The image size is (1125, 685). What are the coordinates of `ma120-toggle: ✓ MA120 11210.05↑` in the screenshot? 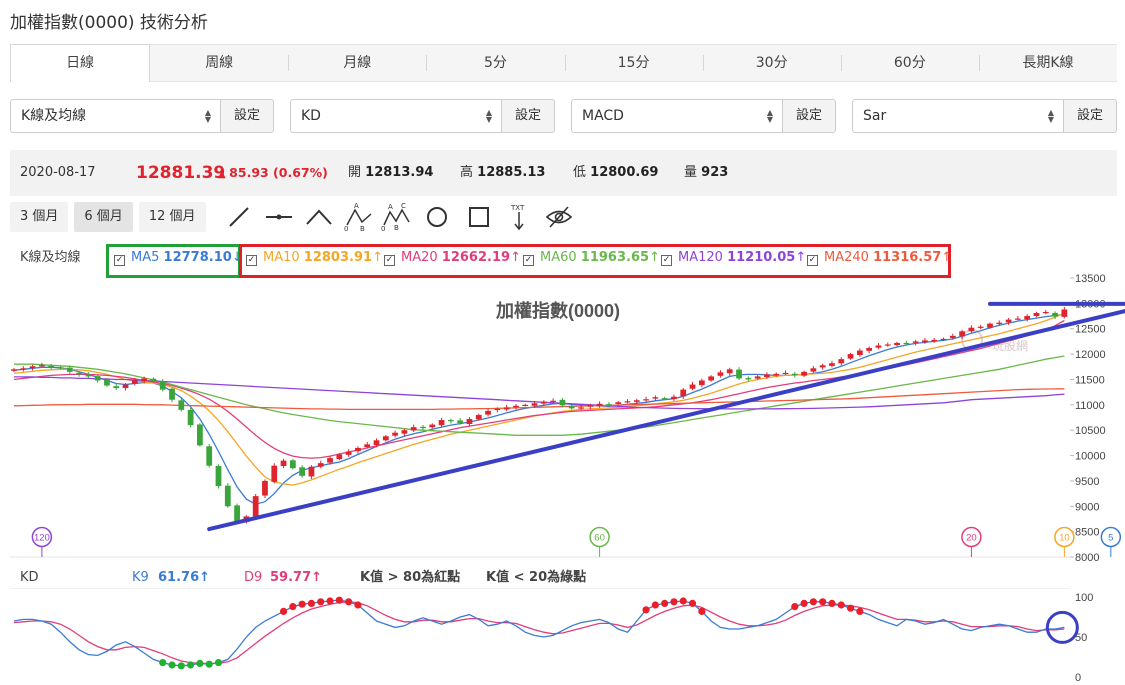 It's located at (733, 258).